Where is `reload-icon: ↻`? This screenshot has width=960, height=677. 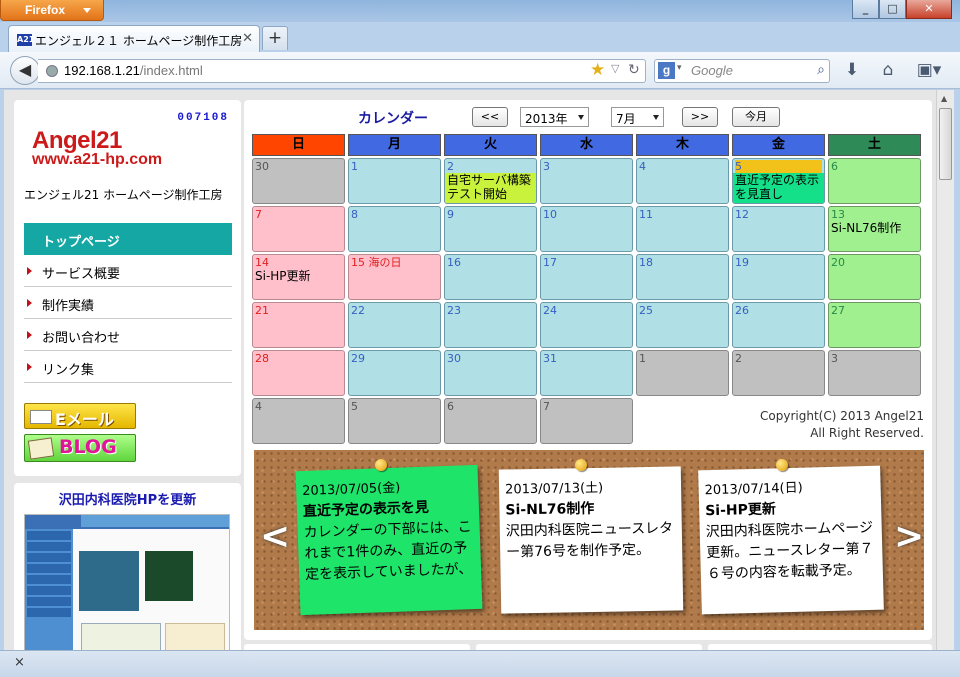
reload-icon: ↻ is located at coordinates (634, 69).